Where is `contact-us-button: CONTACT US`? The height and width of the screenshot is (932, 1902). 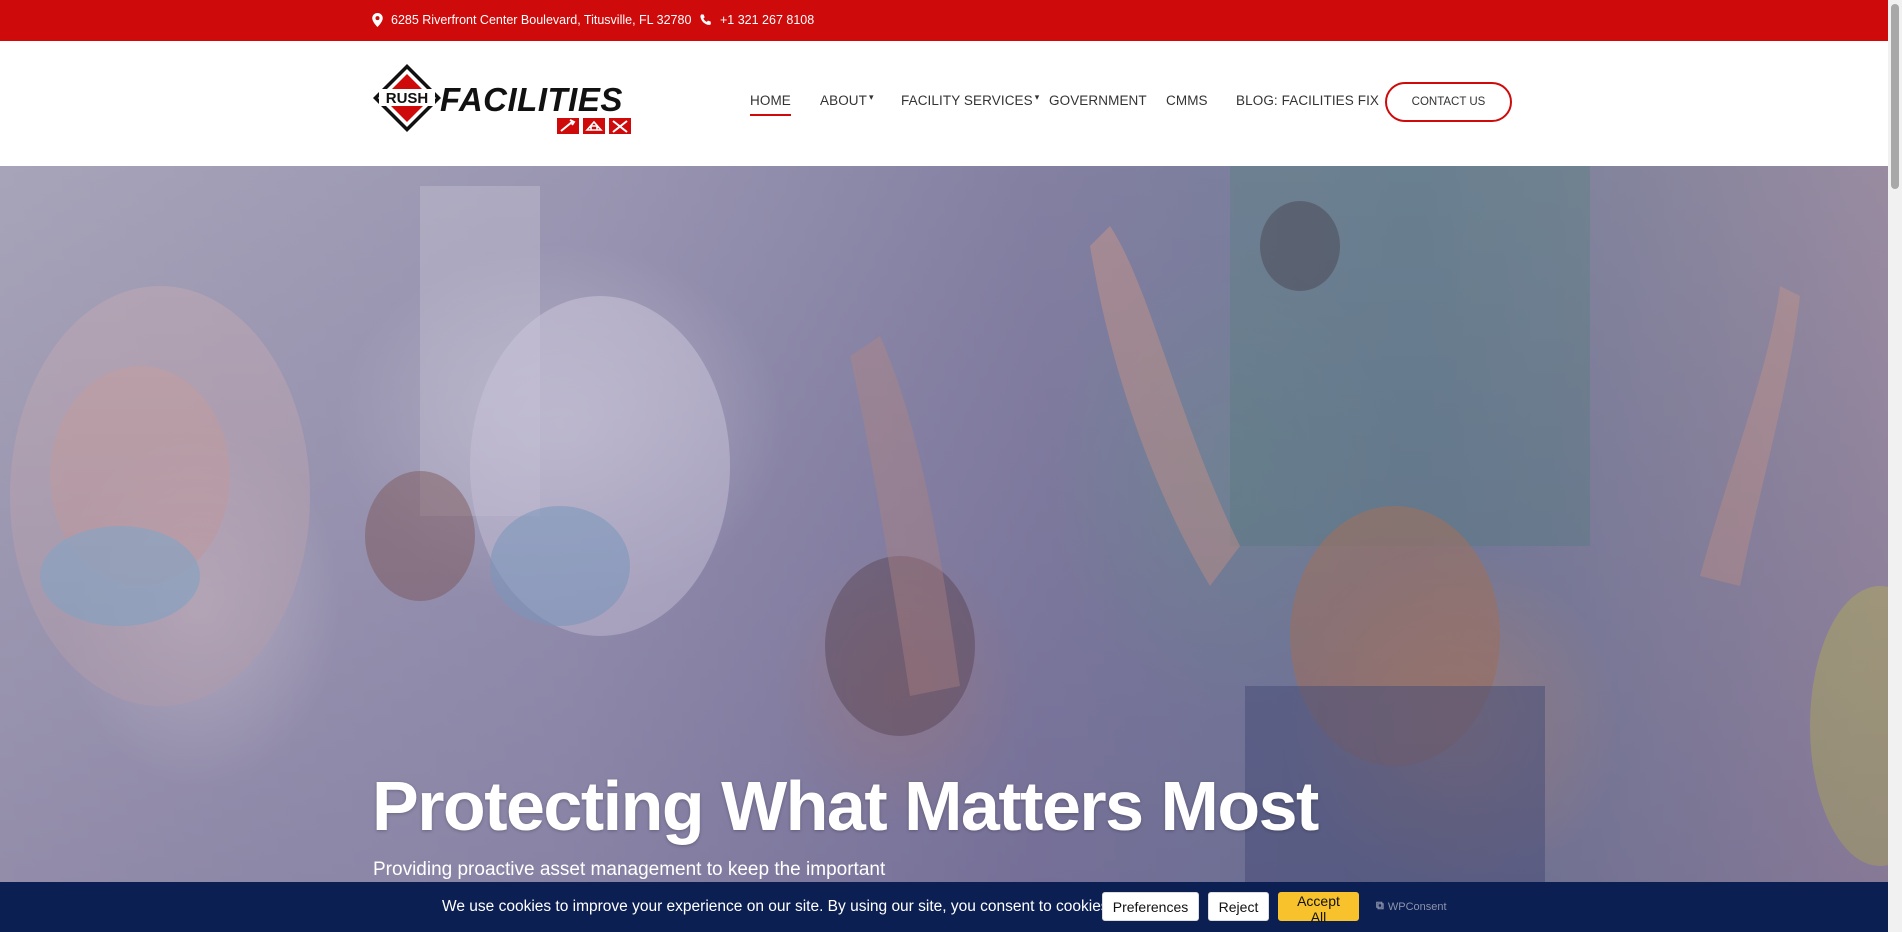 contact-us-button: CONTACT US is located at coordinates (1448, 102).